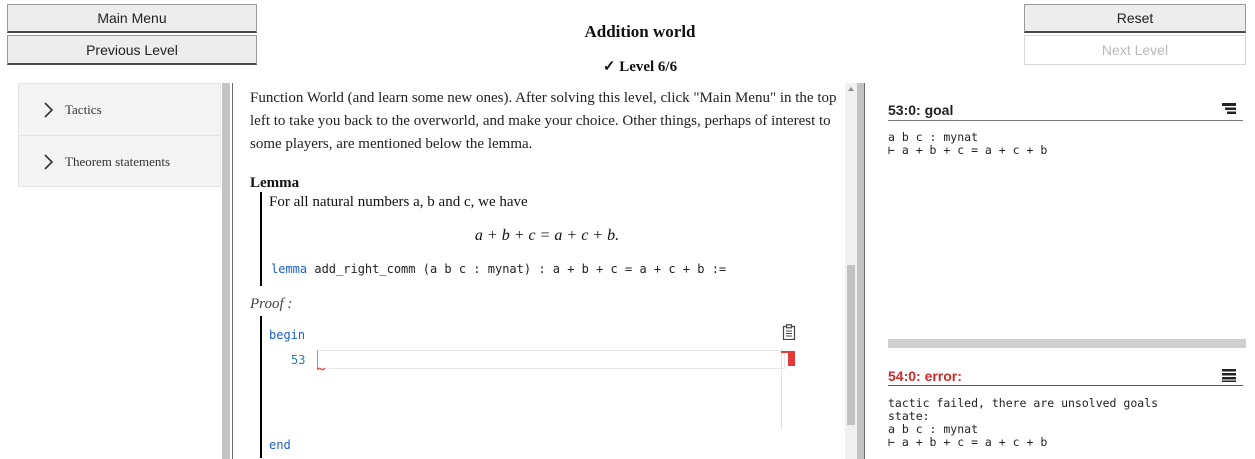 This screenshot has height=459, width=1255. What do you see at coordinates (132, 50) in the screenshot?
I see `previous-level-button: Previous Level` at bounding box center [132, 50].